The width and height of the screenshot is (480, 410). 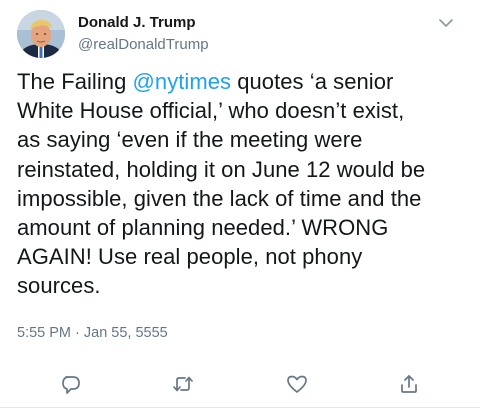 What do you see at coordinates (183, 384) in the screenshot?
I see `retweet-icon` at bounding box center [183, 384].